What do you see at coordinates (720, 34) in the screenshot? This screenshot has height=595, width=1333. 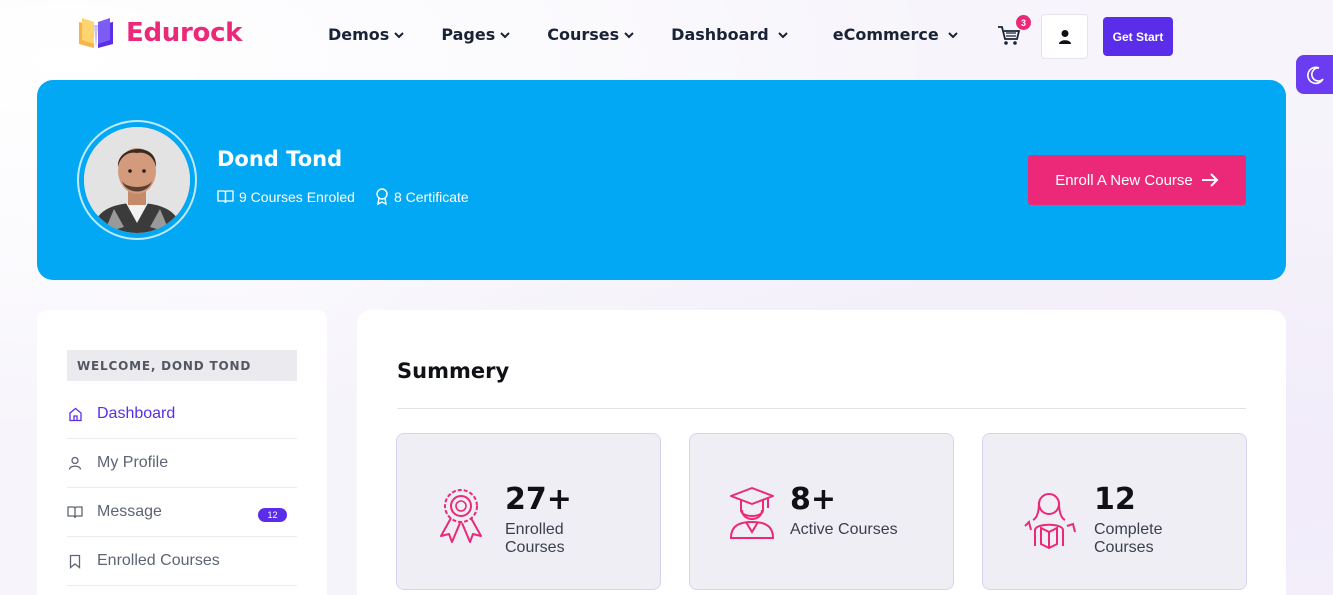 I see `nav-dashboard-label: Dashboard` at bounding box center [720, 34].